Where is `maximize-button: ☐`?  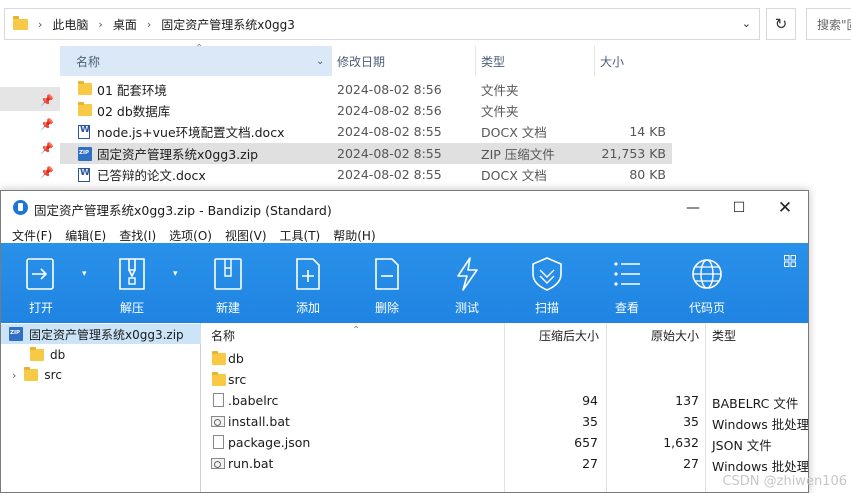 maximize-button: ☐ is located at coordinates (739, 207).